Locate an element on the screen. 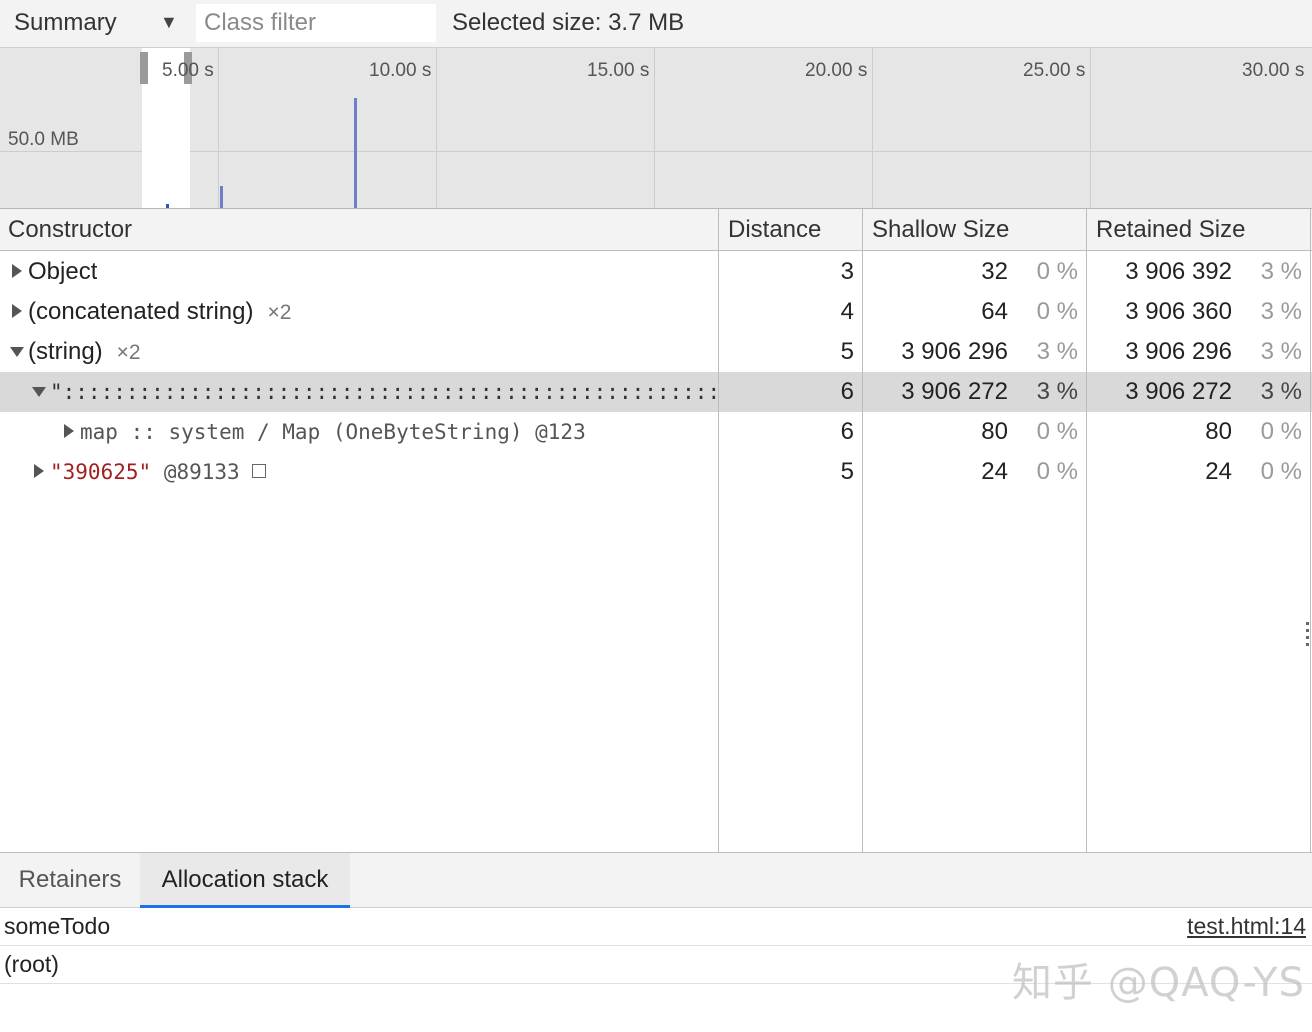  selected-size-label: Selected size: 3.7 MB is located at coordinates (568, 22).